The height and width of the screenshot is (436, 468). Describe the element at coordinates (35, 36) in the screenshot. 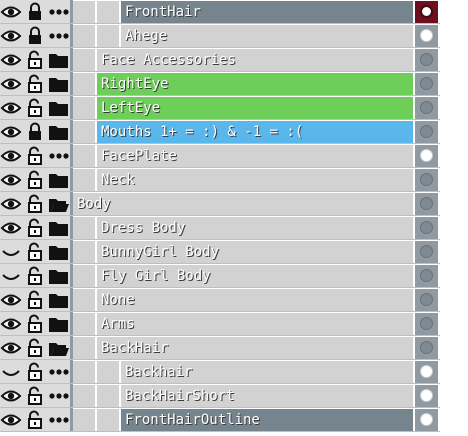

I see `lock-closed-icon` at that location.